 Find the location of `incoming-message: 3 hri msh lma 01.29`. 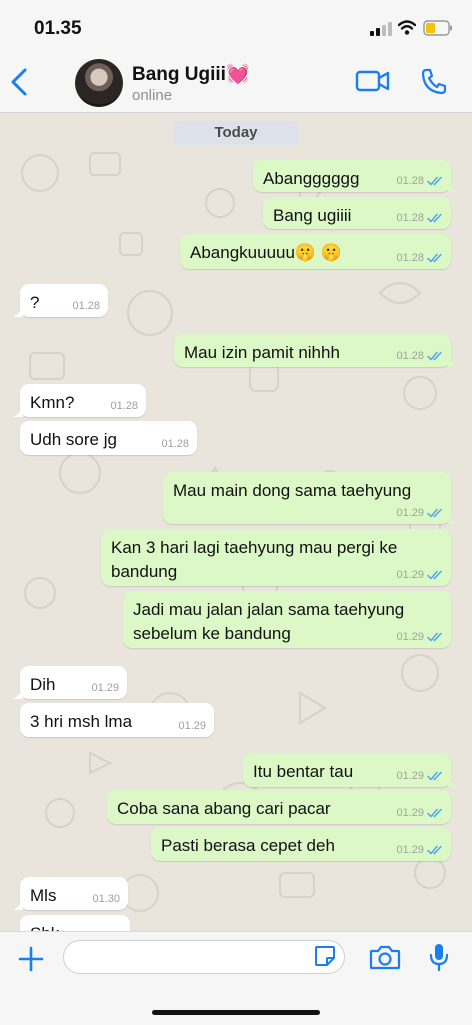

incoming-message: 3 hri msh lma 01.29 is located at coordinates (117, 720).